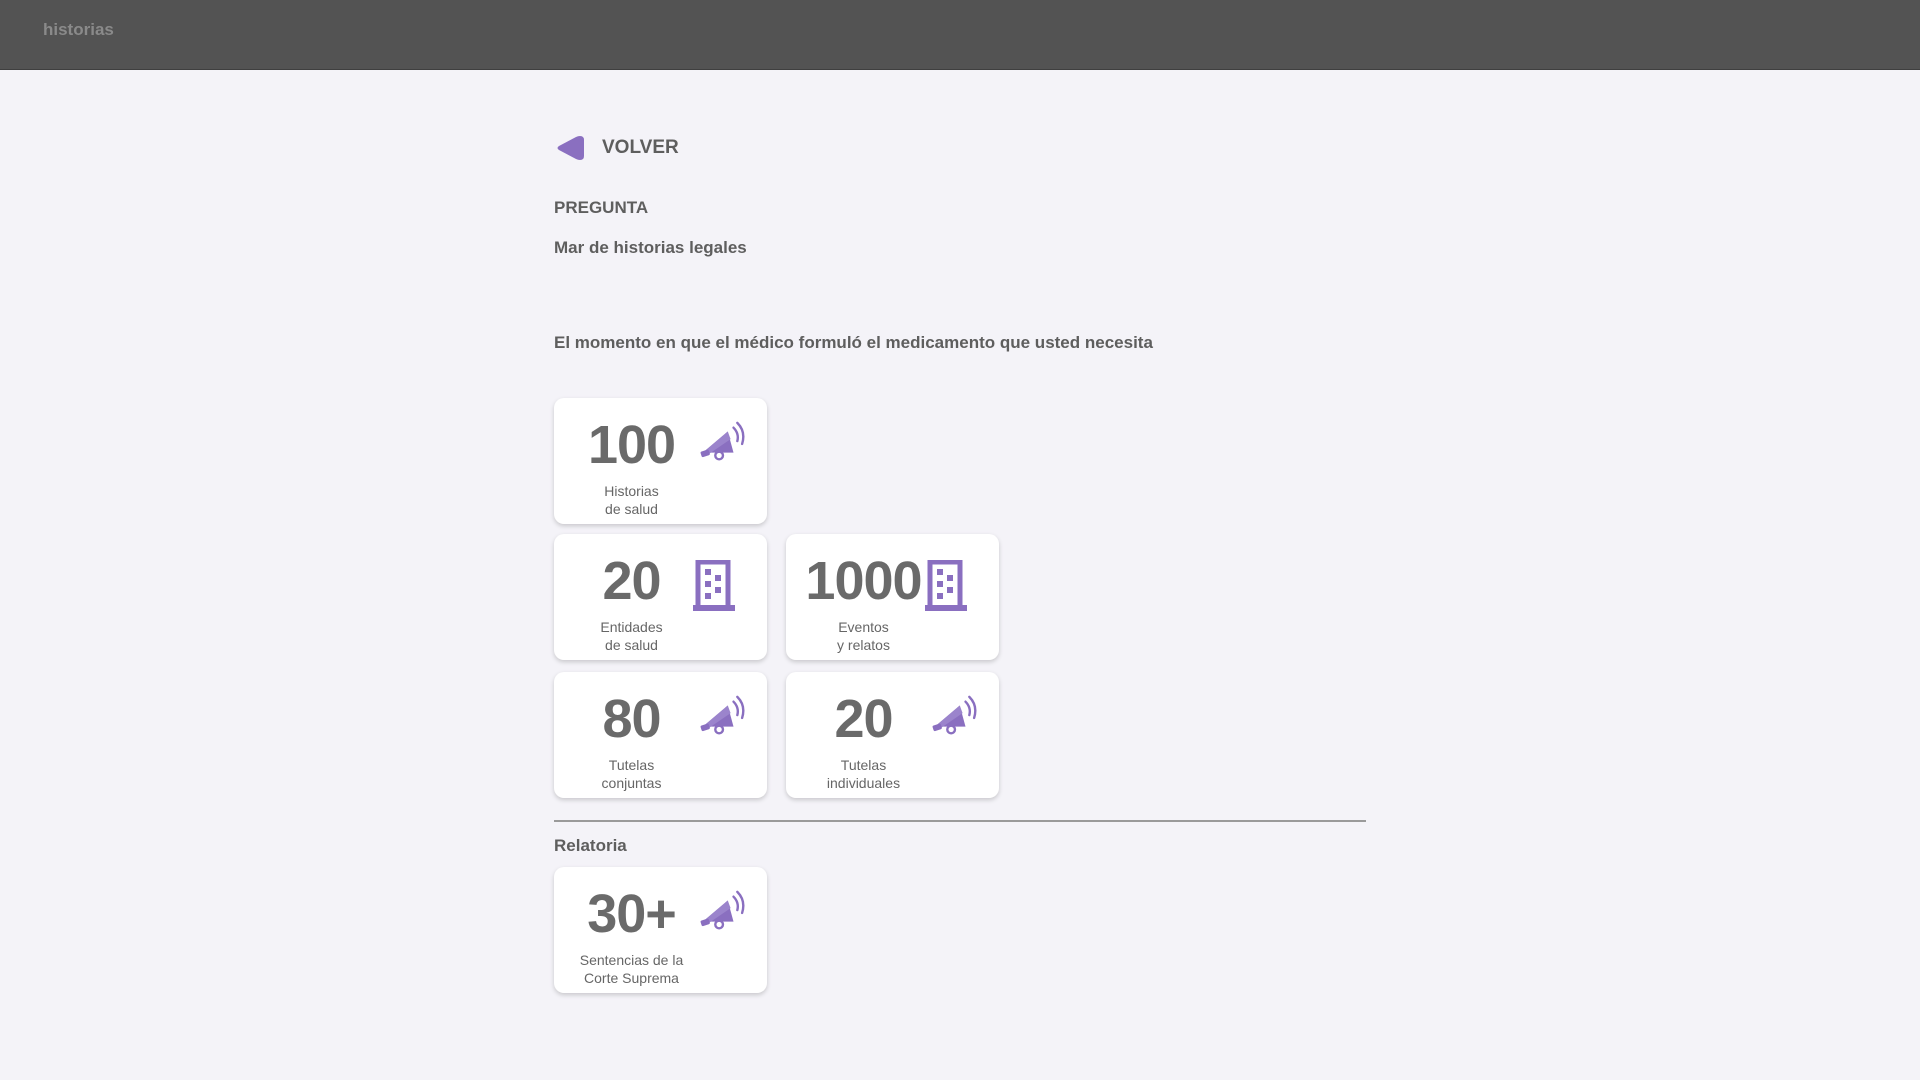 The height and width of the screenshot is (1080, 1920). Describe the element at coordinates (631, 491) in the screenshot. I see `stat-label-line: Historias` at that location.